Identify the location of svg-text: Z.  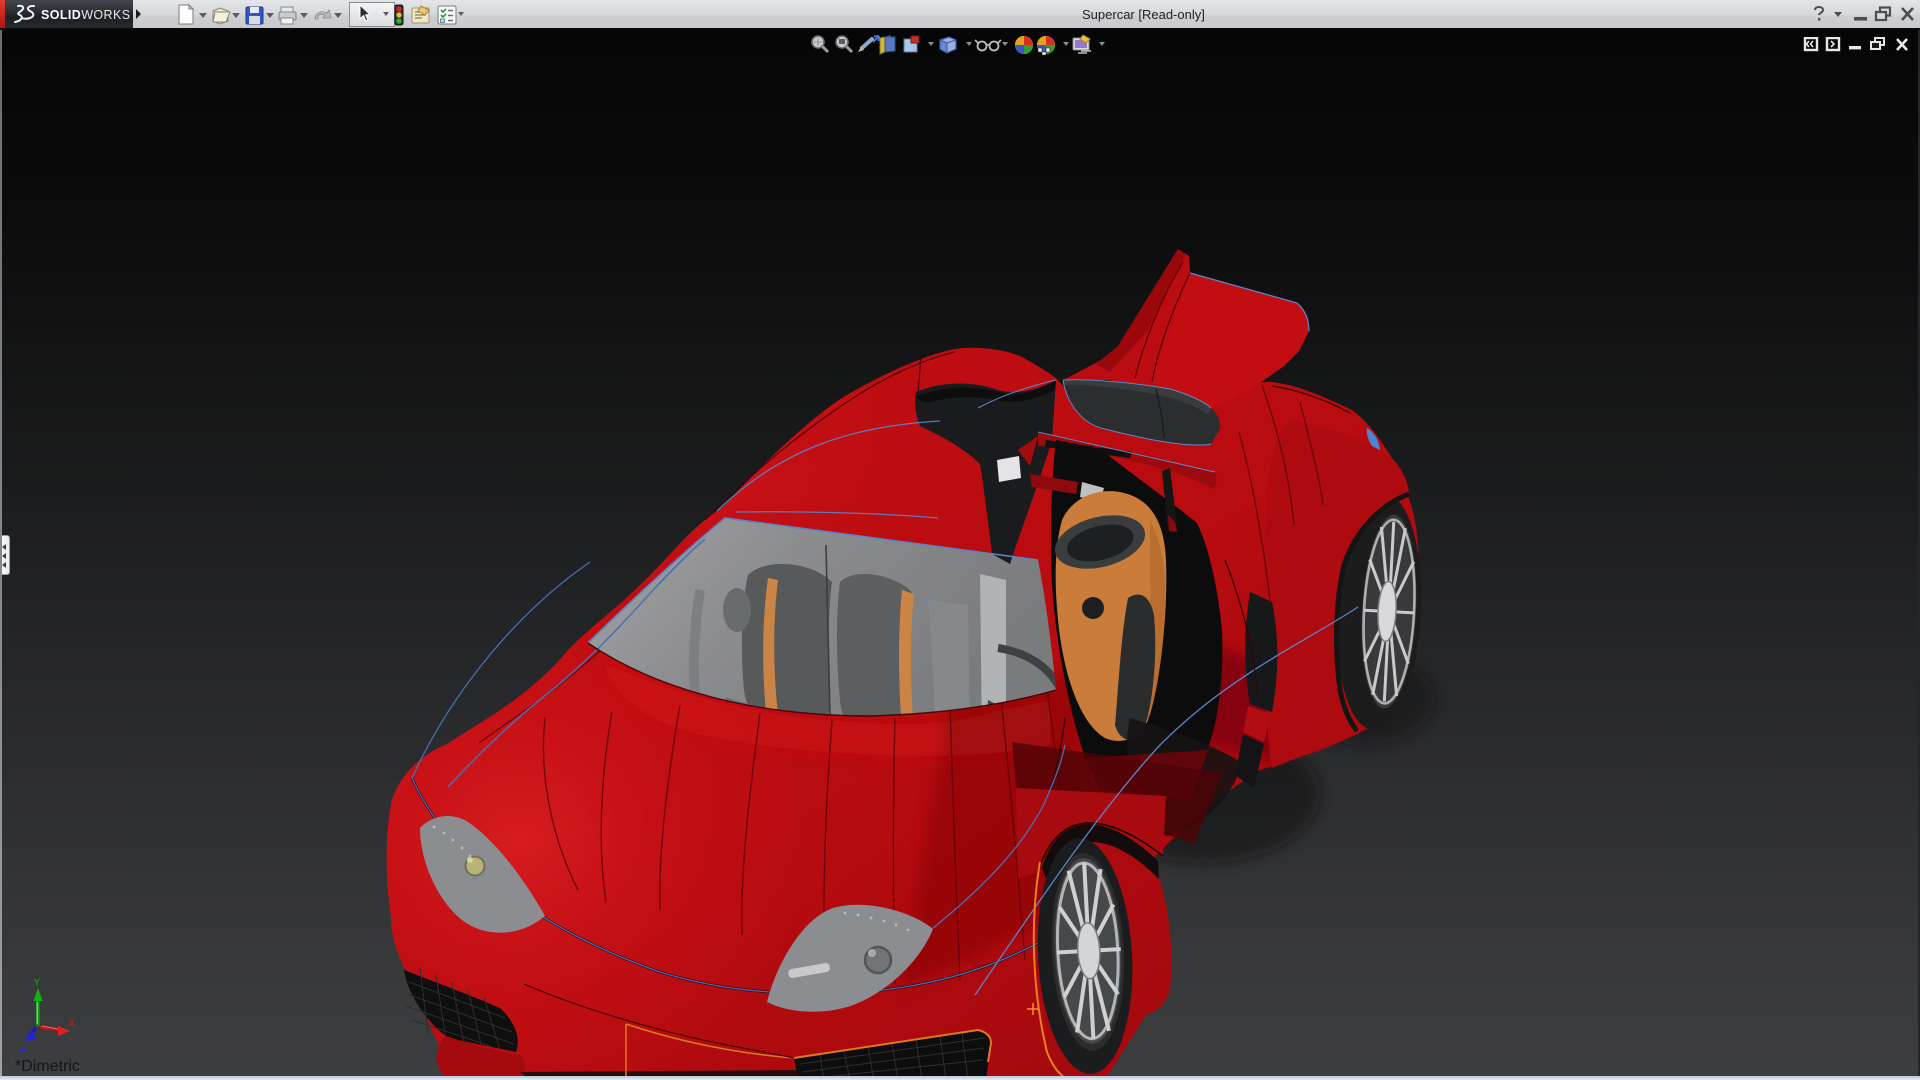
(22, 1048).